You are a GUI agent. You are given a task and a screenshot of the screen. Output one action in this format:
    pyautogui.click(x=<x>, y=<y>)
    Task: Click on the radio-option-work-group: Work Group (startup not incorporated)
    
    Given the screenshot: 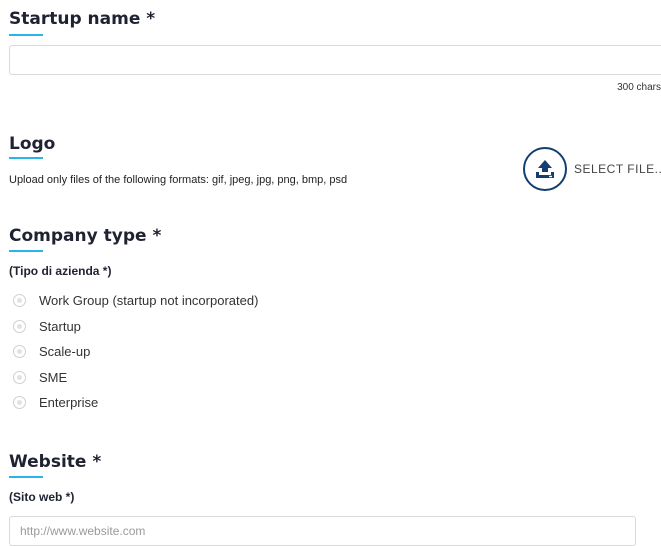 What is the action you would take?
    pyautogui.click(x=135, y=301)
    